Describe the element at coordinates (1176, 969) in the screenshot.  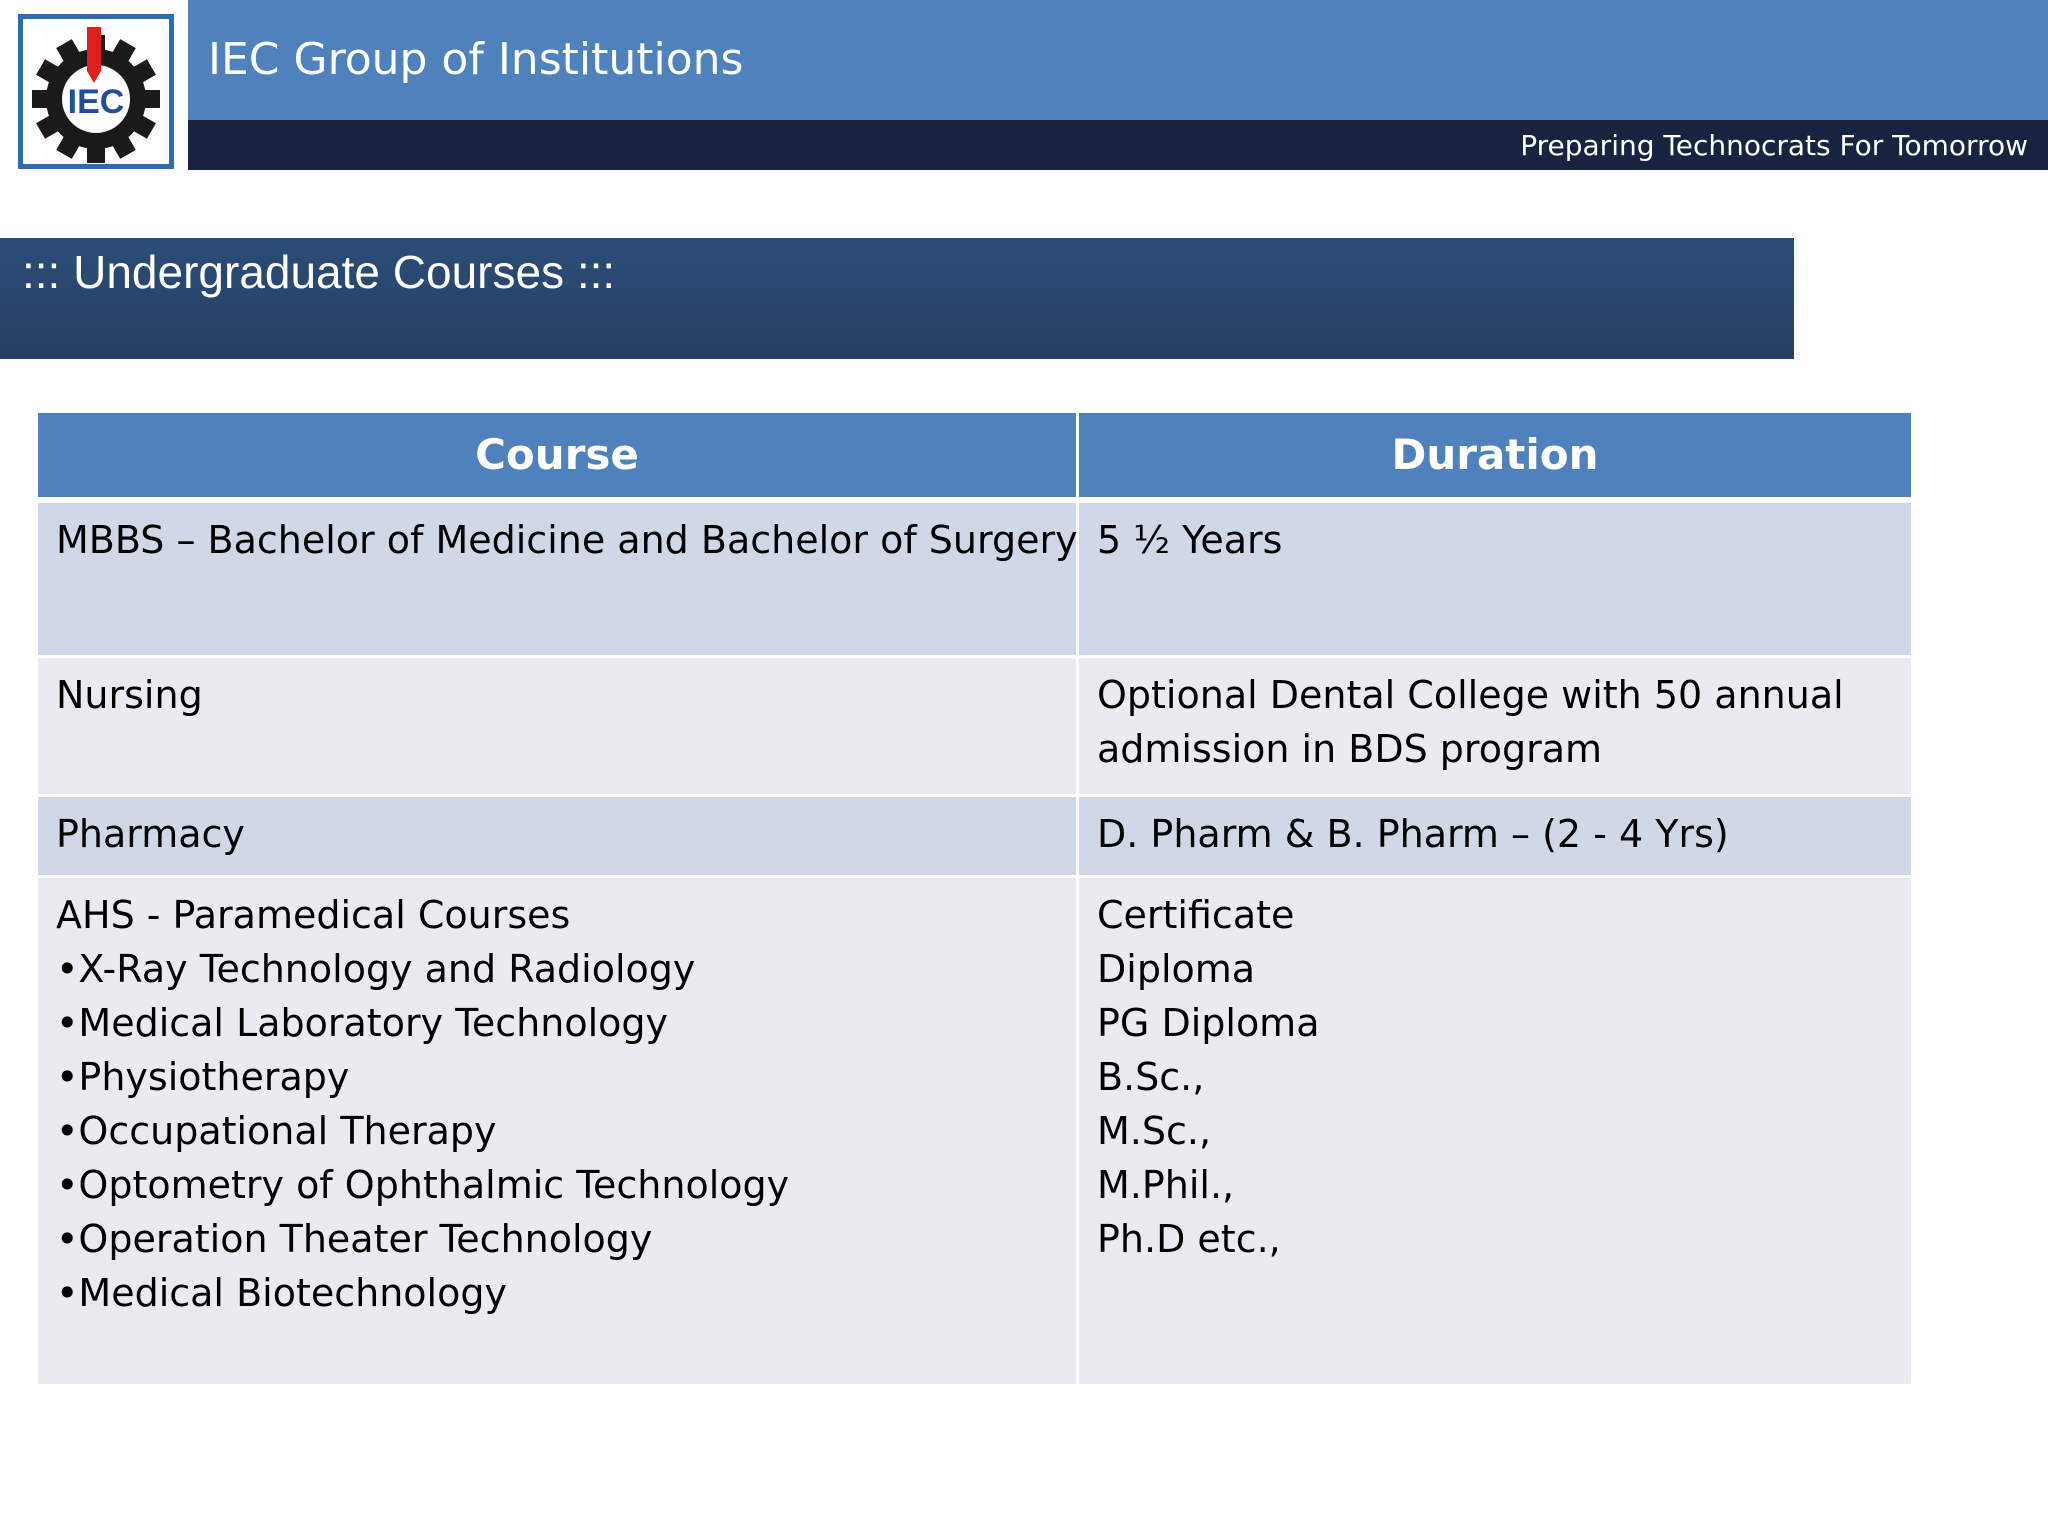
I see `duration-line: Diploma` at that location.